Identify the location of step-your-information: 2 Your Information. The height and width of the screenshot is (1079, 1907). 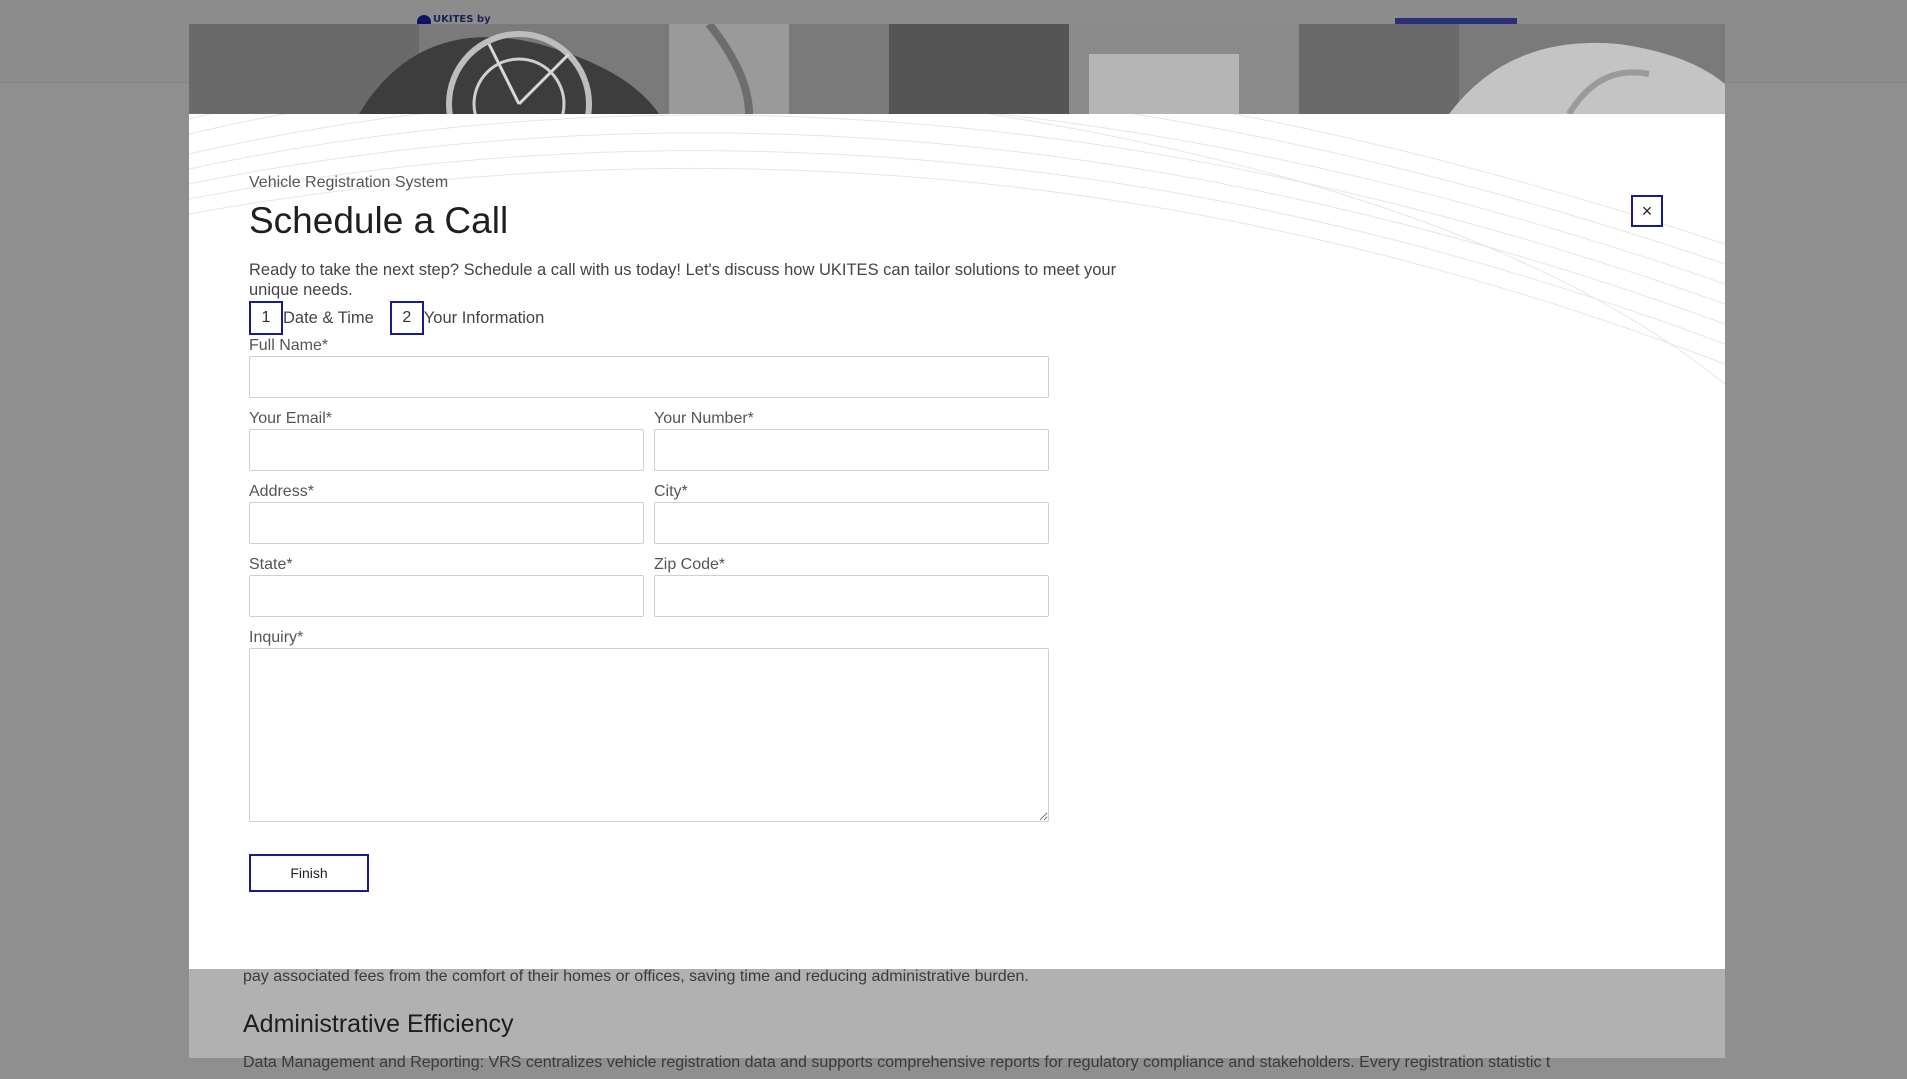
(467, 318).